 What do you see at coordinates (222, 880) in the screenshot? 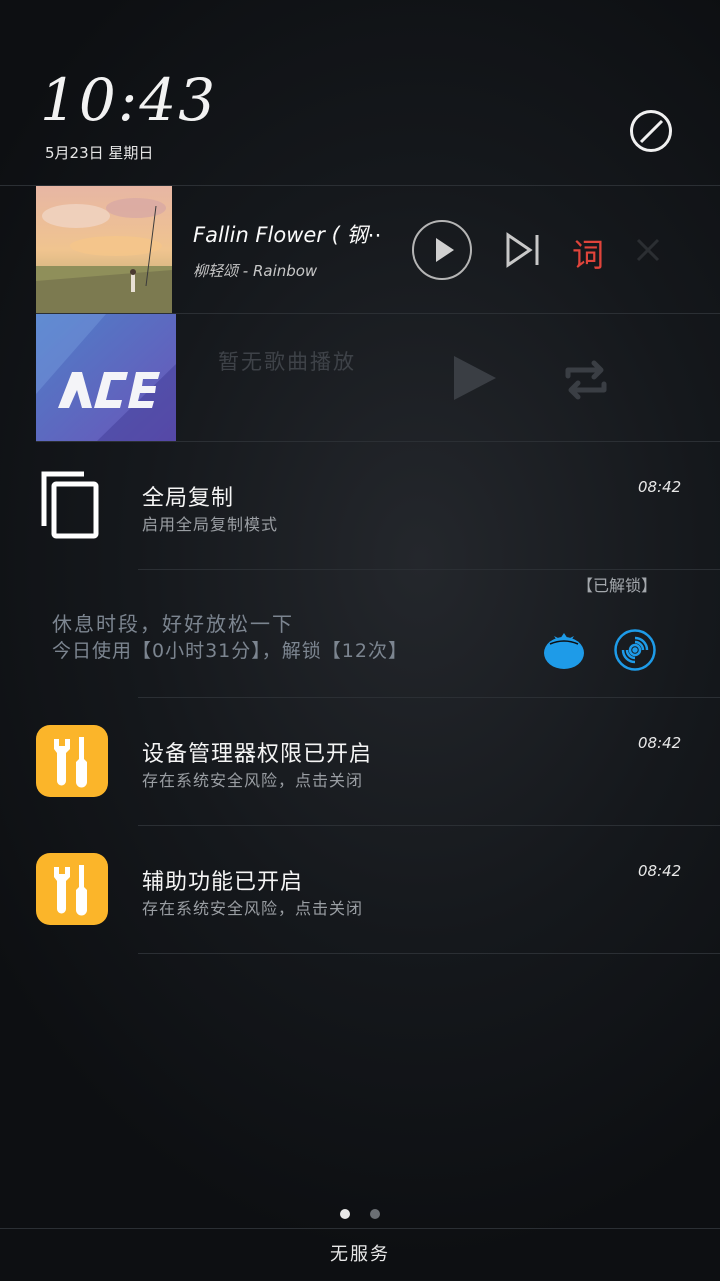
I see `notification-title: 辅助功能已开启` at bounding box center [222, 880].